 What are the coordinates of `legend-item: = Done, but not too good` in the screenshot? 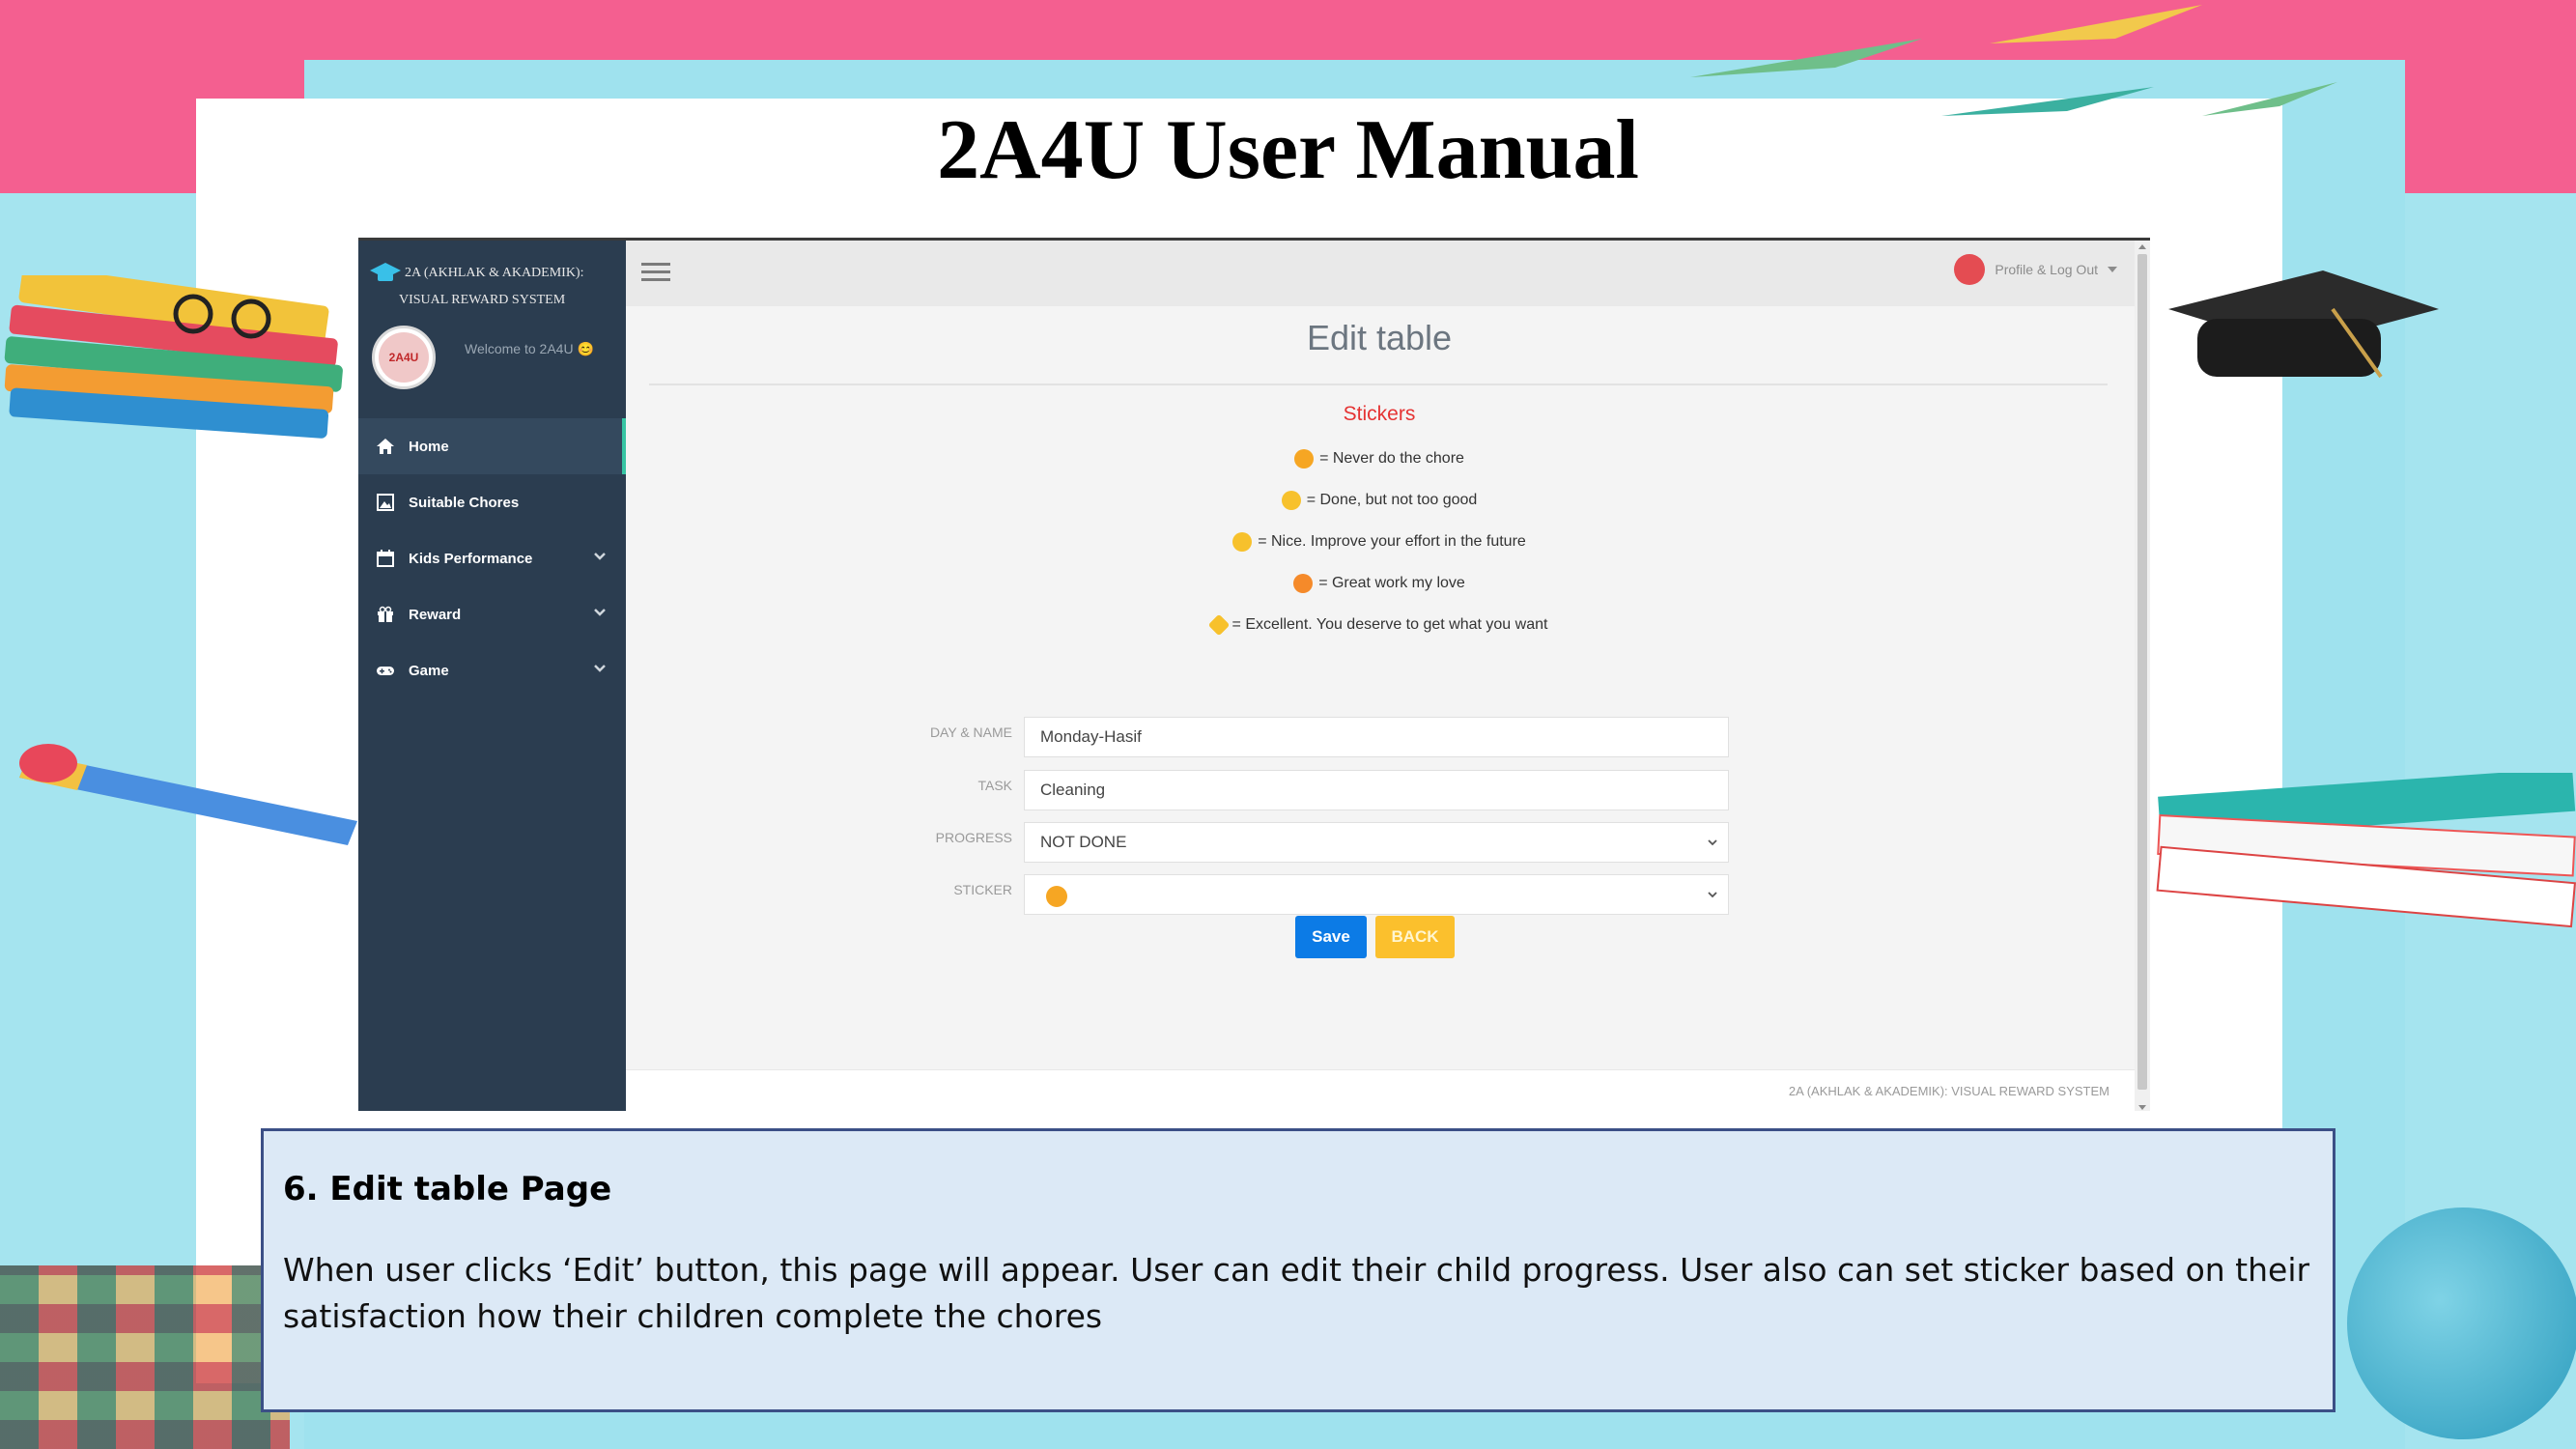 It's located at (1379, 500).